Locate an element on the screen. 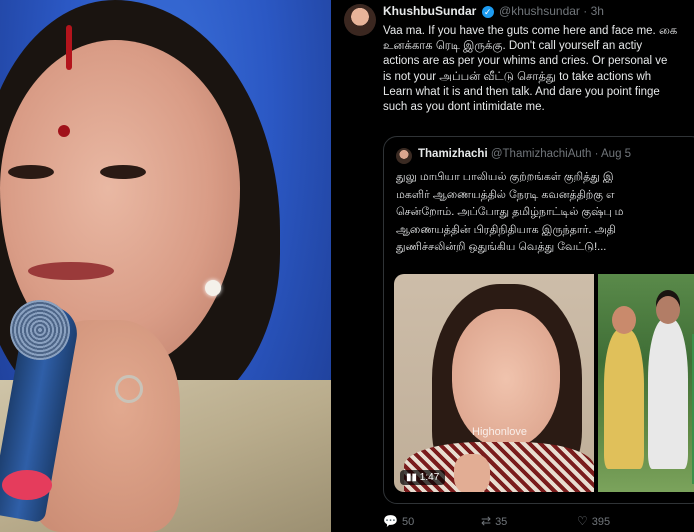  photo-left-eye is located at coordinates (31, 172).